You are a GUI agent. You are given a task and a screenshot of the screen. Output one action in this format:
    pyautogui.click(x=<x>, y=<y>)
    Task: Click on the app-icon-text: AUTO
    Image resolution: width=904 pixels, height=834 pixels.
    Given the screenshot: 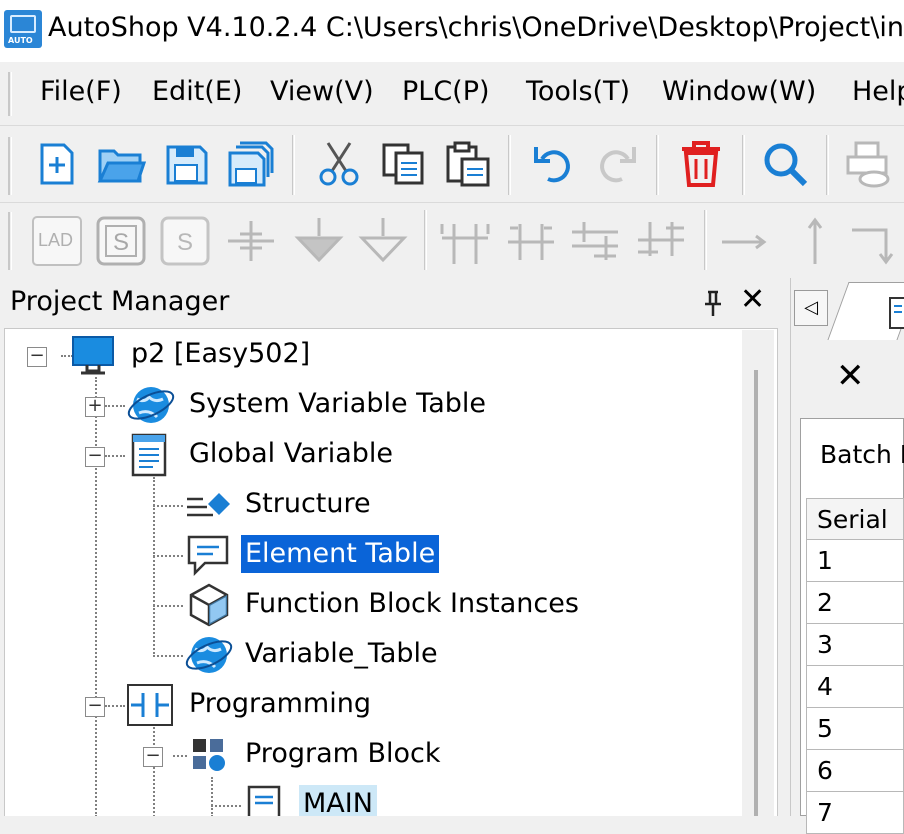 What is the action you would take?
    pyautogui.click(x=20, y=40)
    